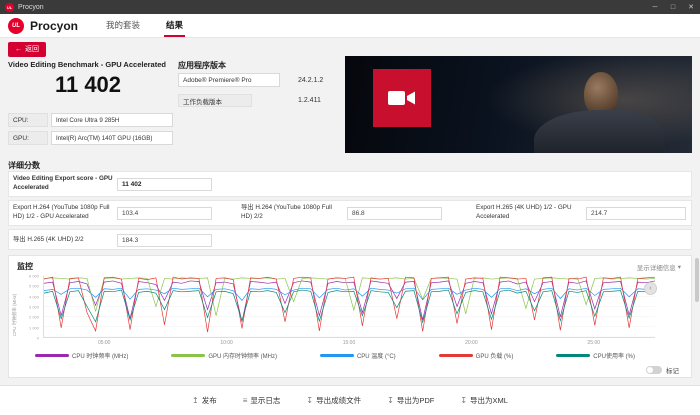 The image size is (700, 415). What do you see at coordinates (112, 120) in the screenshot?
I see `cpu-value: Intel Core Ultra 9 285H` at bounding box center [112, 120].